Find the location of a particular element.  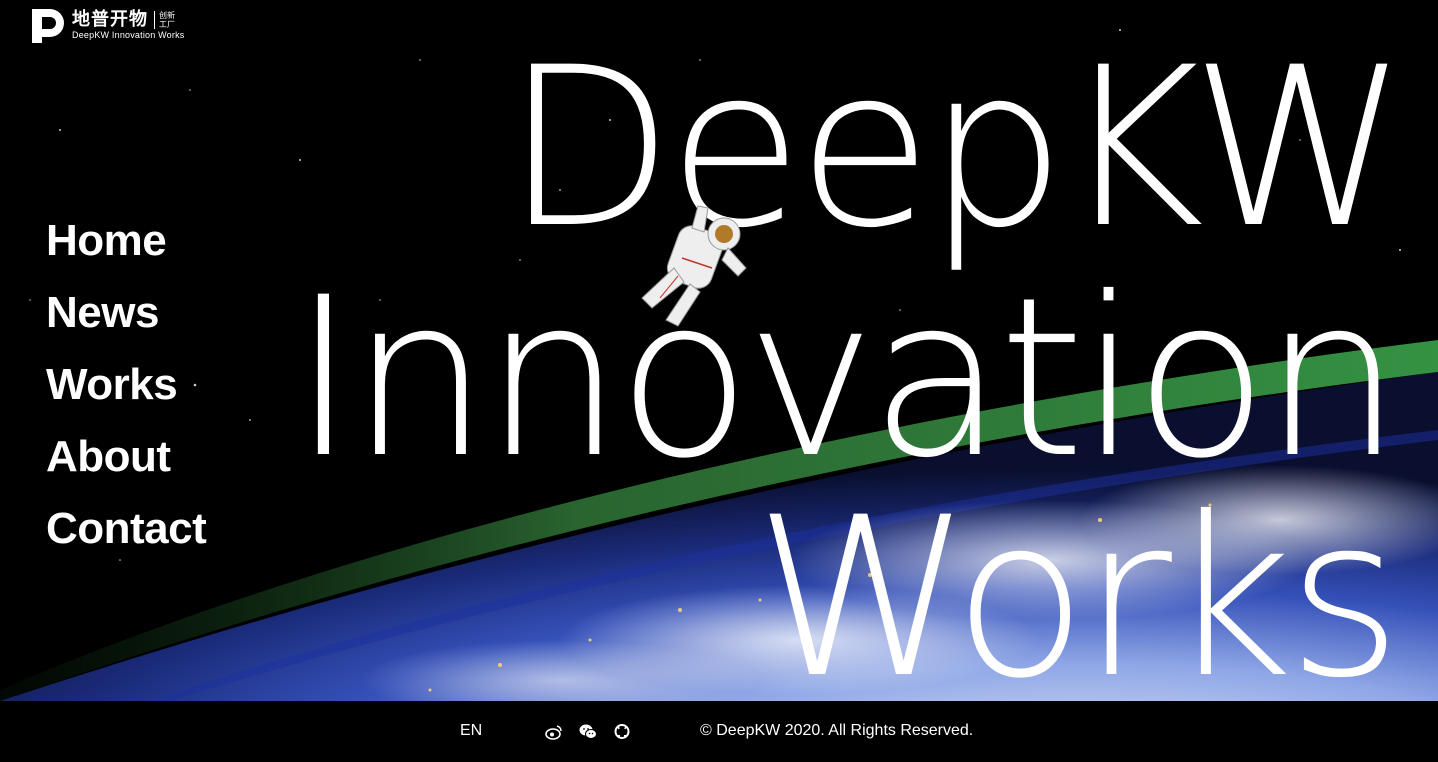

social-links is located at coordinates (588, 732).